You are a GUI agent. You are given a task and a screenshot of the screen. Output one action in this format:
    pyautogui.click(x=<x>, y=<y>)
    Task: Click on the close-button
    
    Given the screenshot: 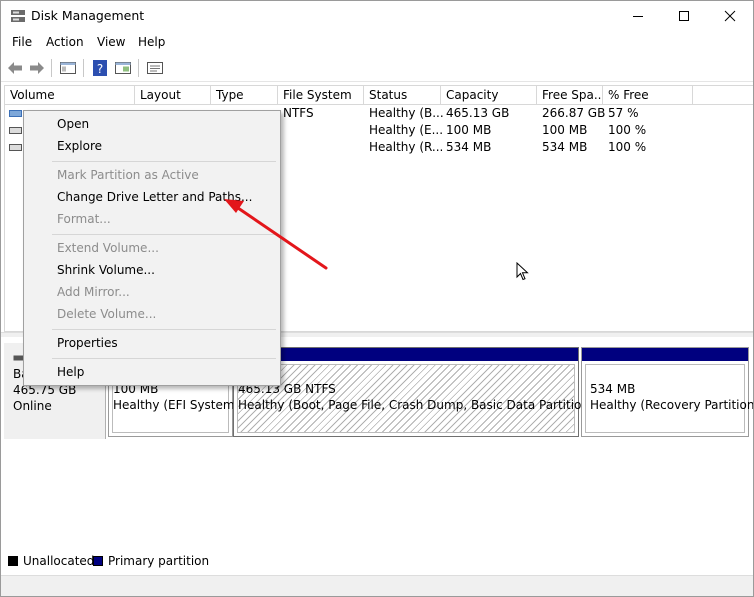 What is the action you would take?
    pyautogui.click(x=730, y=16)
    